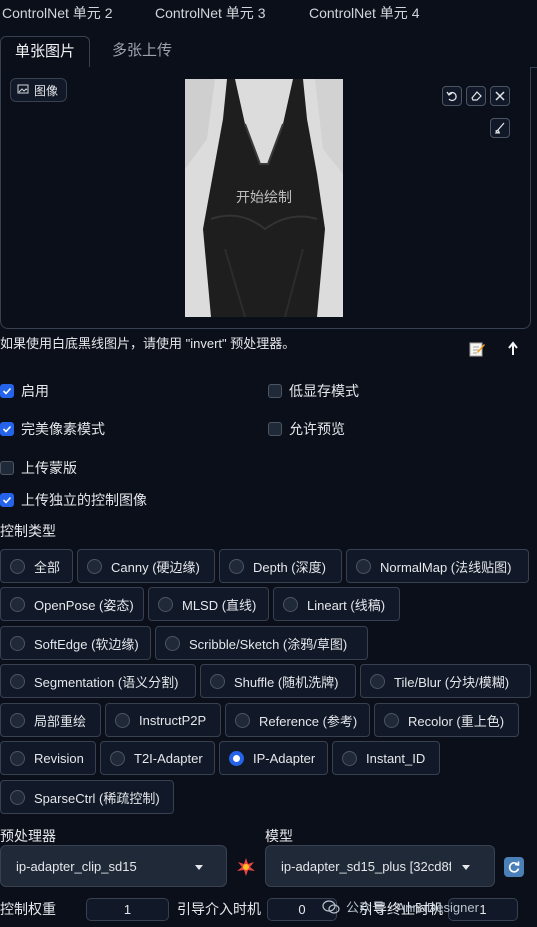 Image resolution: width=537 pixels, height=927 pixels. Describe the element at coordinates (49, 468) in the screenshot. I see `upload-mask-label: 上传蒙版` at that location.